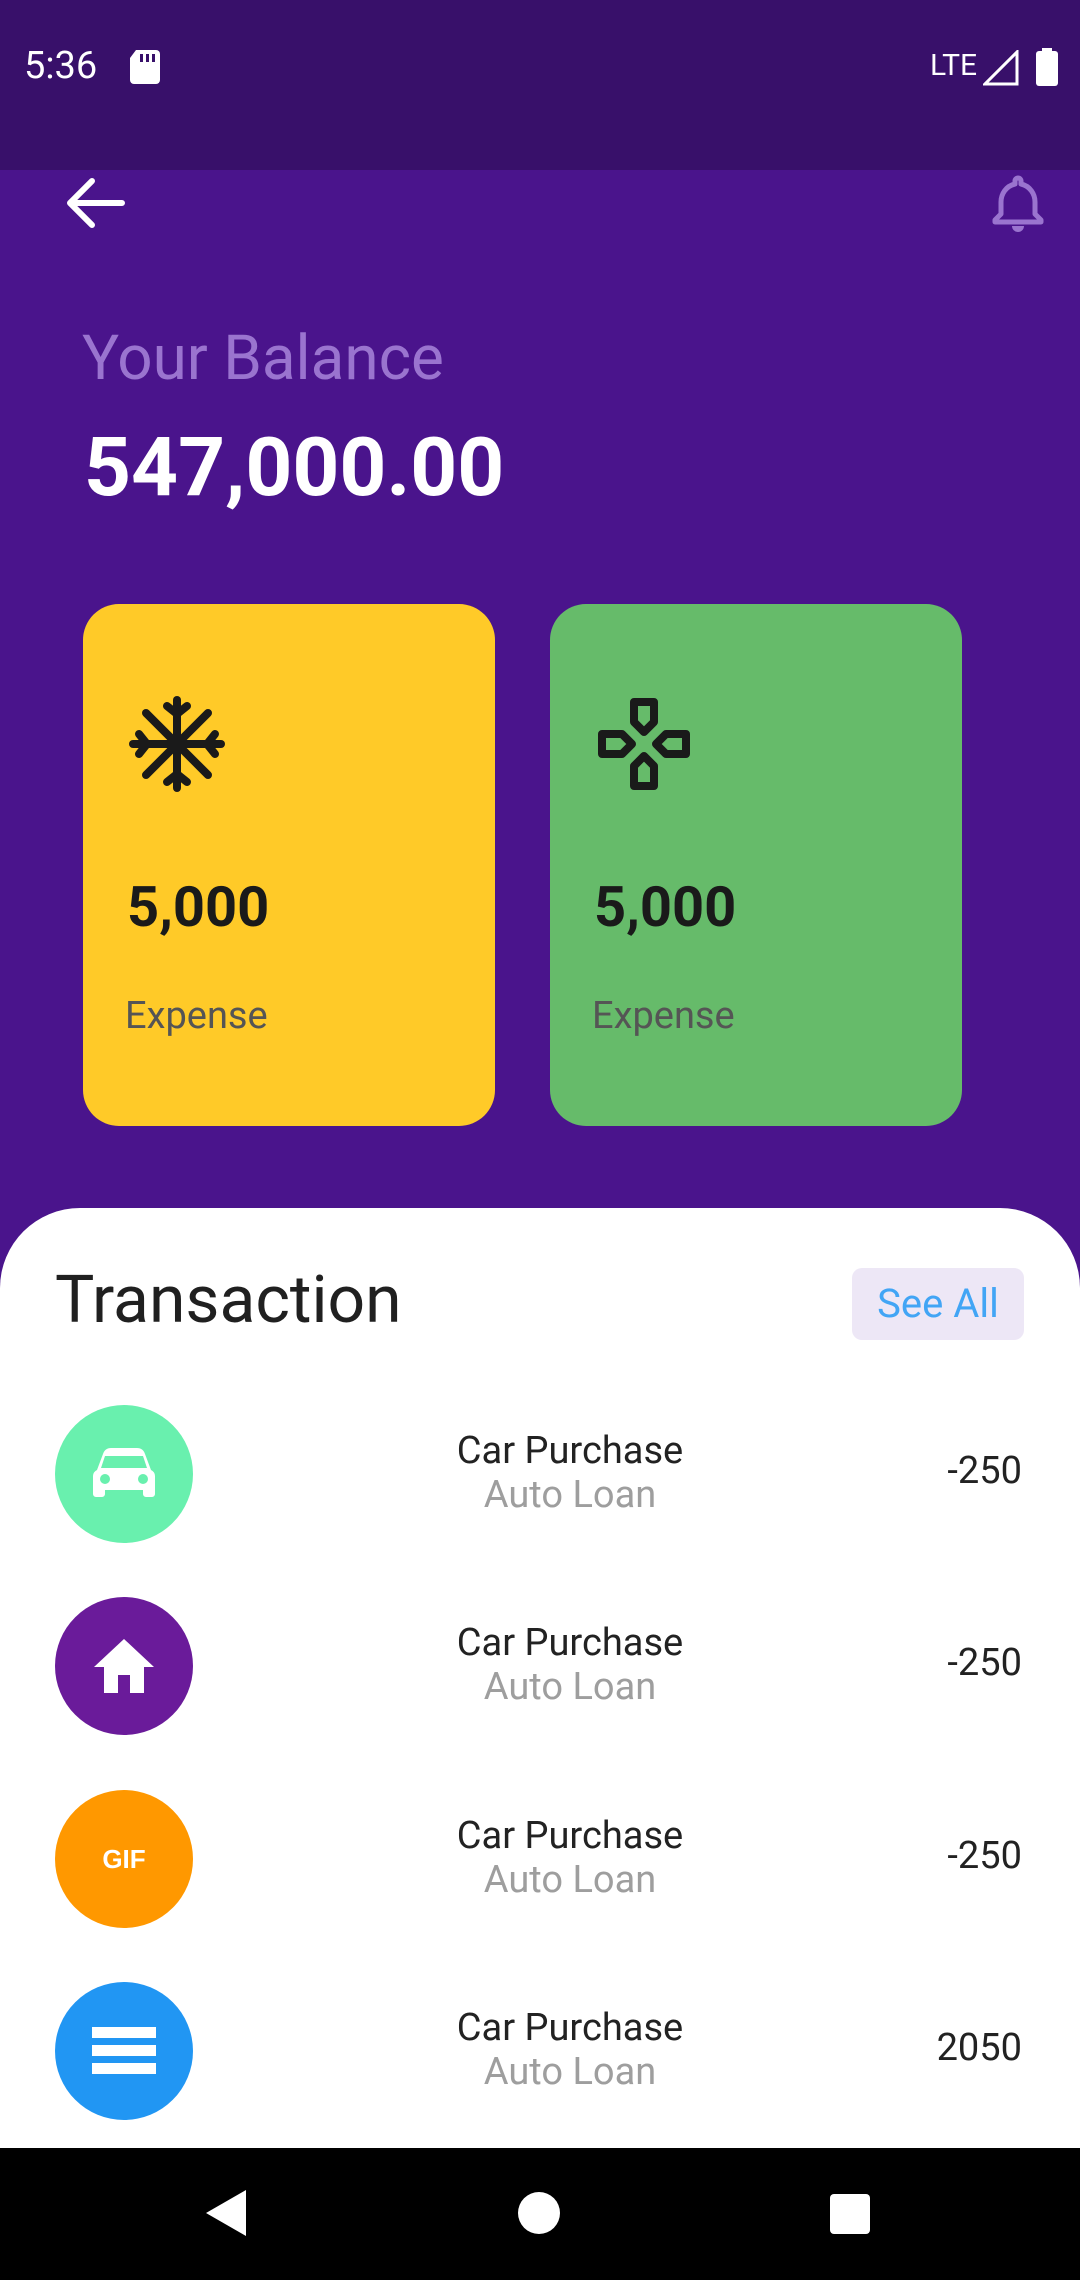 This screenshot has height=2280, width=1080. Describe the element at coordinates (1018, 204) in the screenshot. I see `notification-bell-icon` at that location.